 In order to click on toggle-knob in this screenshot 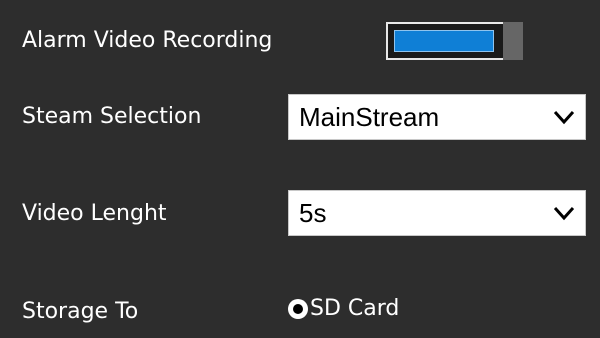, I will do `click(513, 41)`.